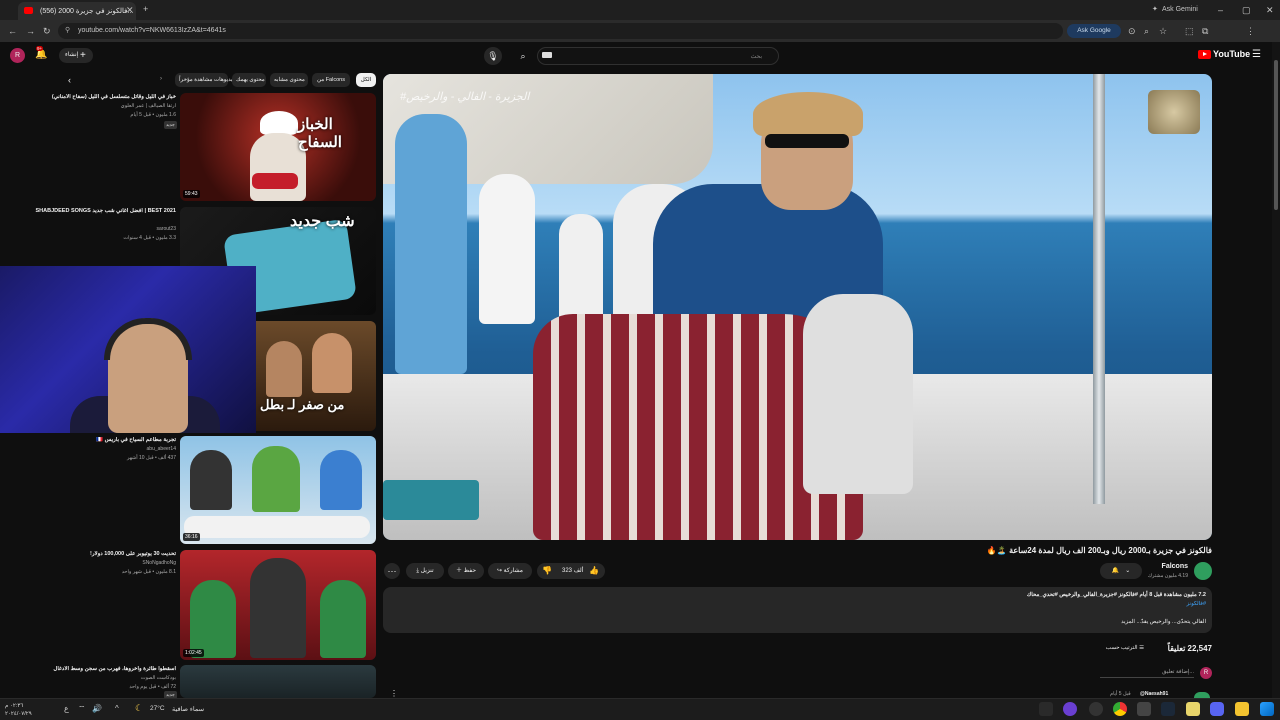 Image resolution: width=1280 pixels, height=720 pixels. Describe the element at coordinates (103, 229) in the screenshot. I see `sidebar-channel: sarout23` at that location.